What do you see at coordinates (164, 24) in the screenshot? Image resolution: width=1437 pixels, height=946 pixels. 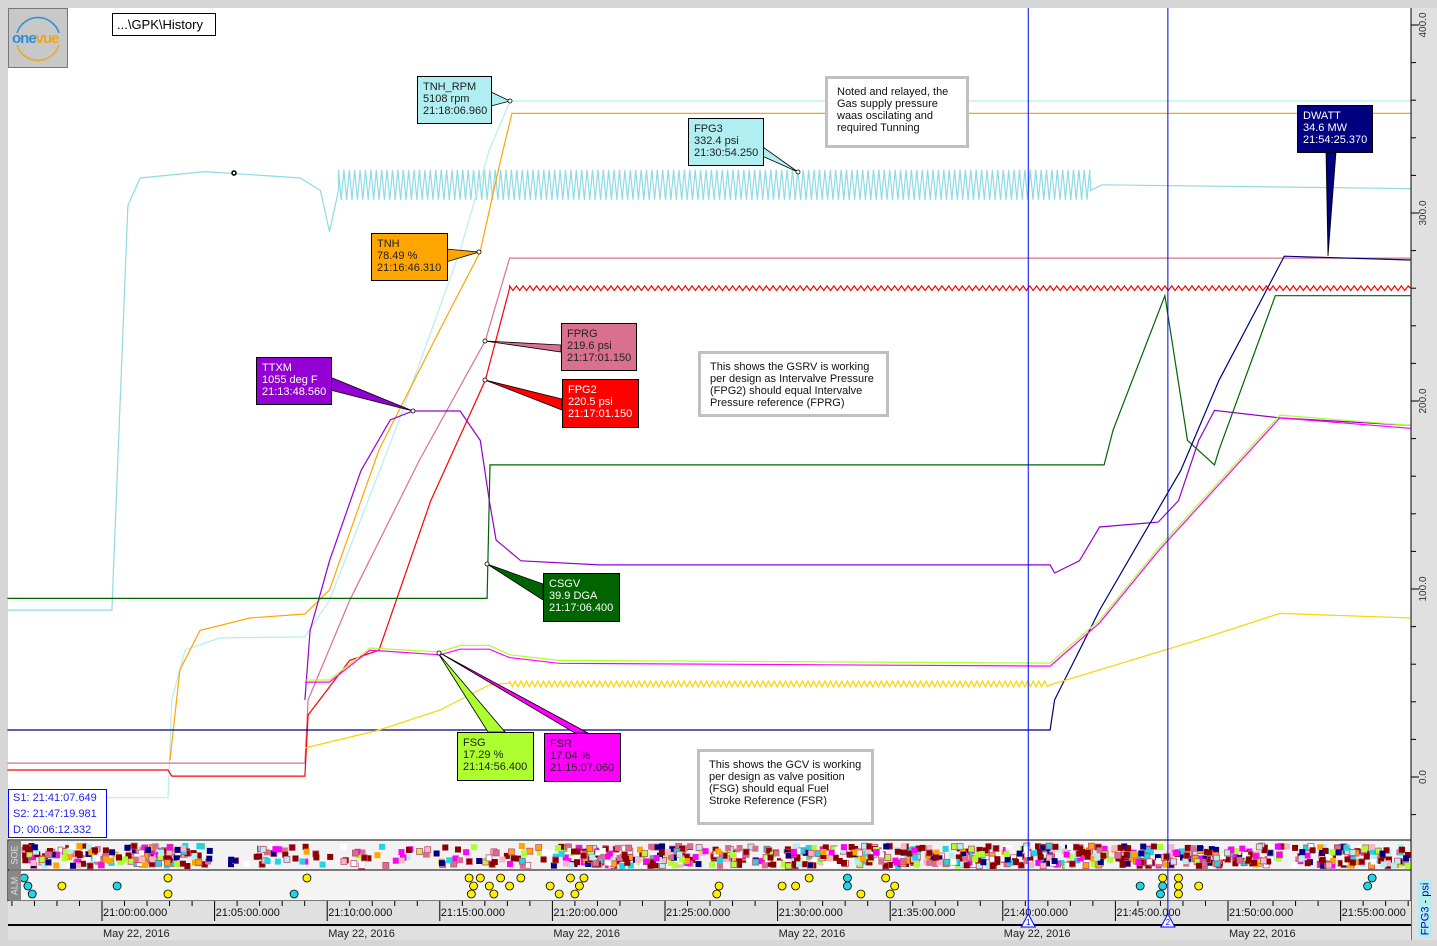 I see `history-path: ...\GPK\History` at bounding box center [164, 24].